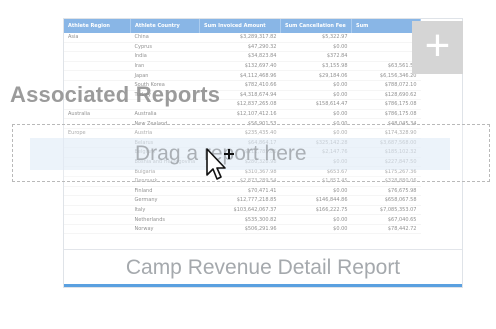 This screenshot has width=496, height=329. Describe the element at coordinates (222, 169) in the screenshot. I see `drag-copy-cursor-icon` at that location.